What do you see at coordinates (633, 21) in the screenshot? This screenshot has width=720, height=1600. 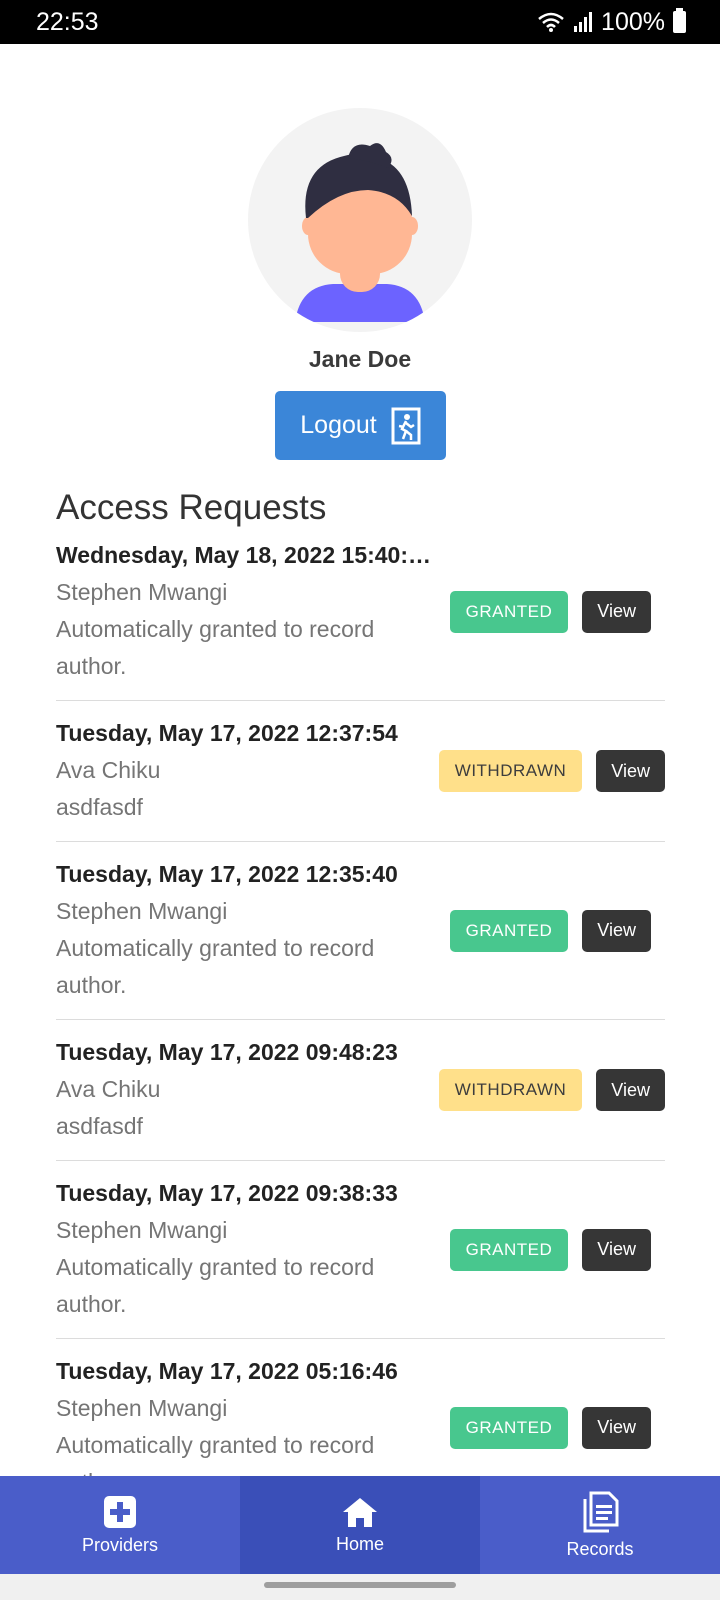 I see `battery-percent: 100%` at bounding box center [633, 21].